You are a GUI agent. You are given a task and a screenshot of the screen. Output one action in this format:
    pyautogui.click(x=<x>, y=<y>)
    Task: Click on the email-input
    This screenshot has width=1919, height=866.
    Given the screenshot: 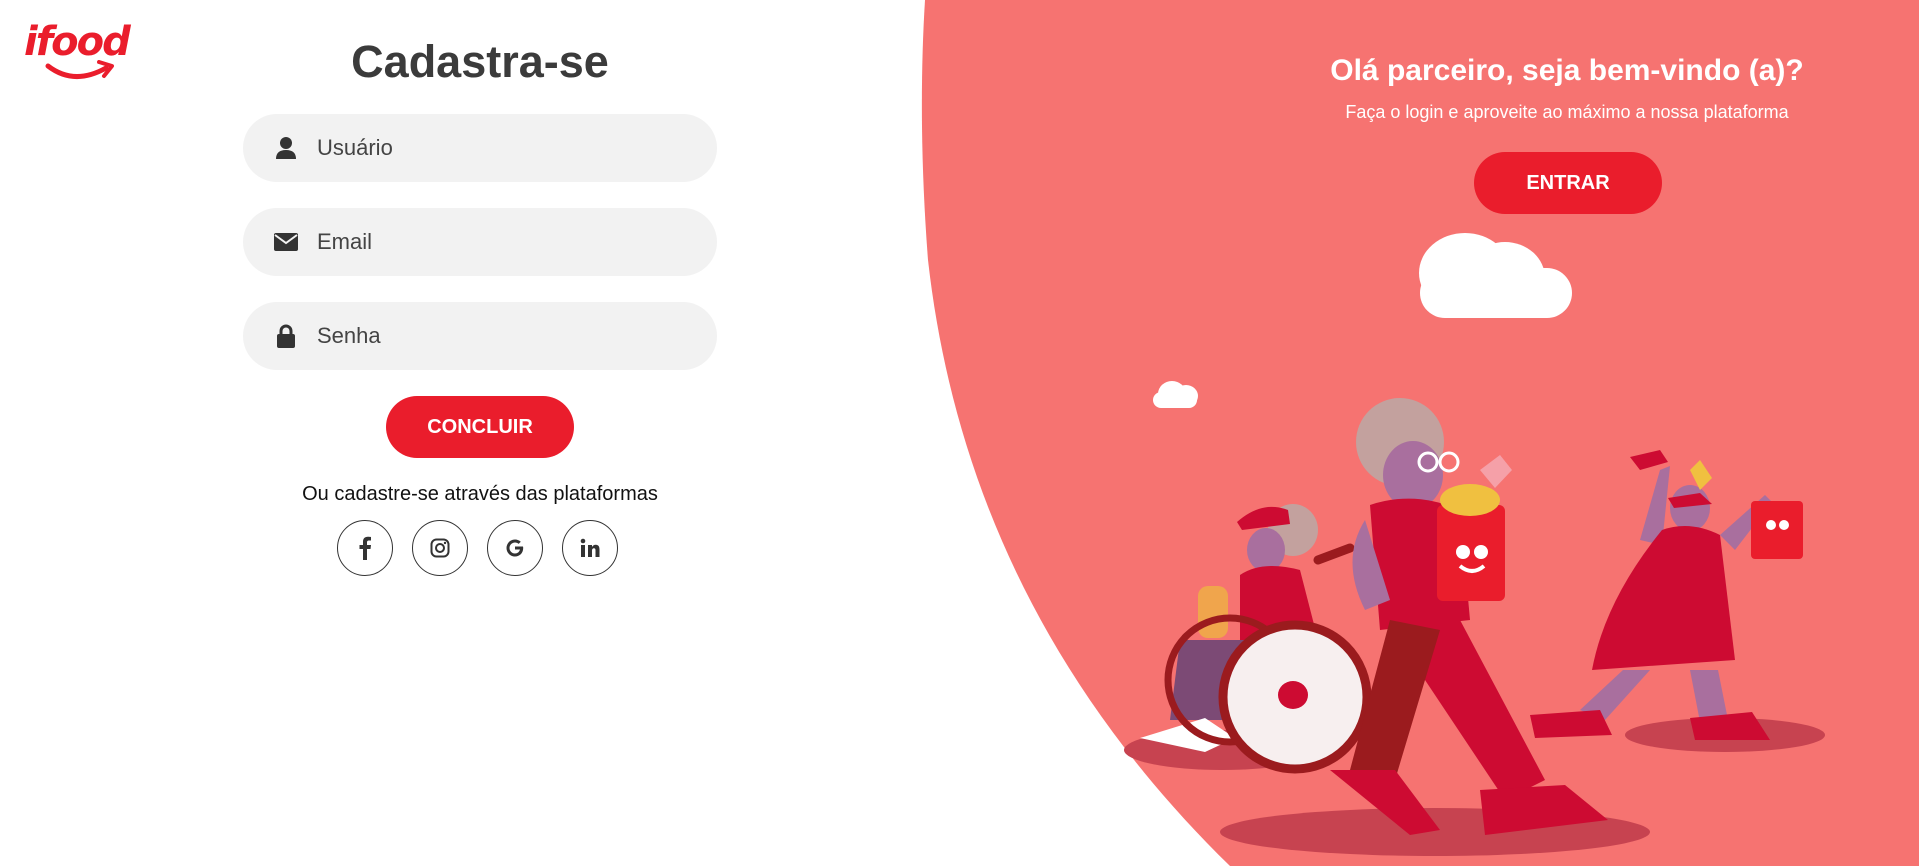 What is the action you would take?
    pyautogui.click(x=507, y=242)
    